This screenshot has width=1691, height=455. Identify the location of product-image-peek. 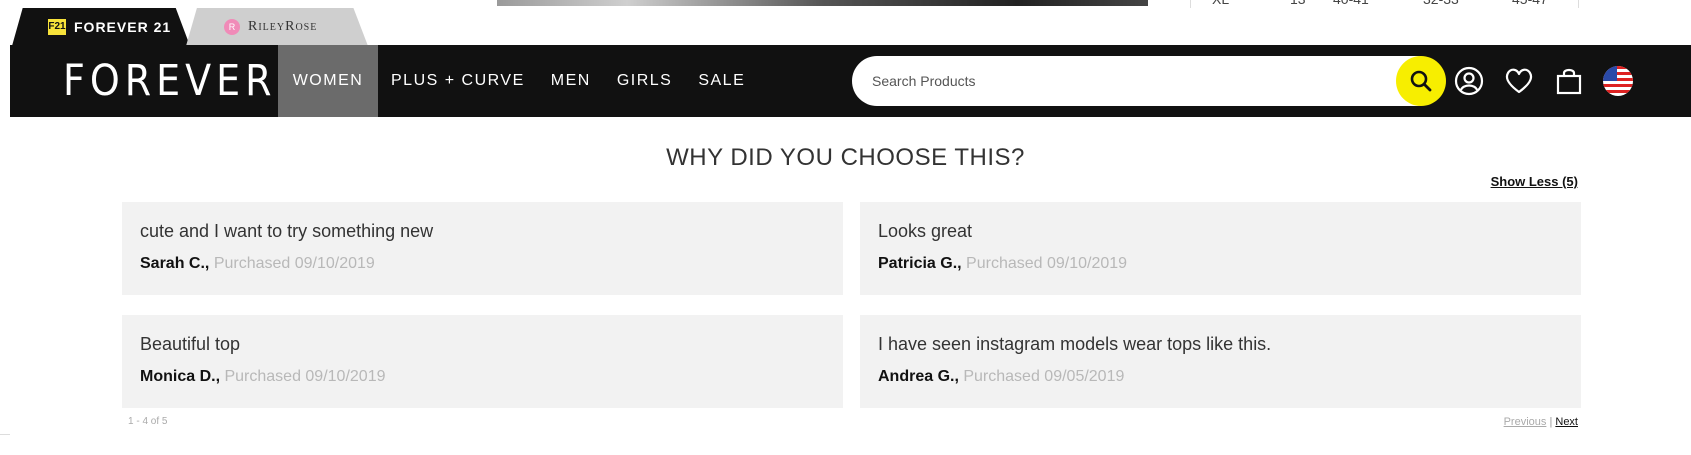
(822, 3).